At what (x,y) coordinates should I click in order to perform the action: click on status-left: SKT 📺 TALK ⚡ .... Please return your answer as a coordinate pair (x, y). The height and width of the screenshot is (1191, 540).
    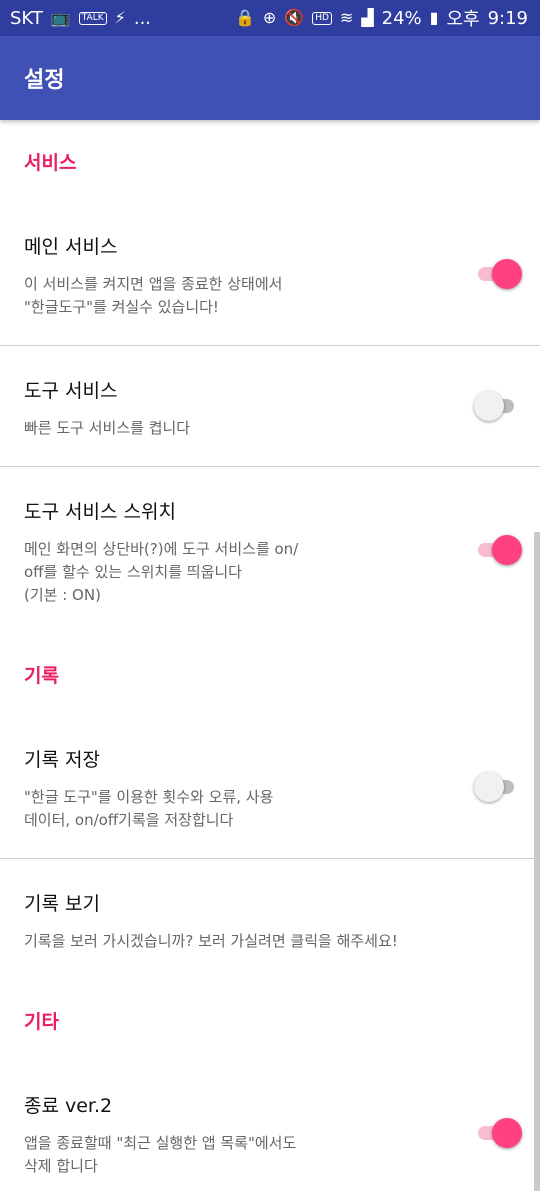
    Looking at the image, I should click on (80, 18).